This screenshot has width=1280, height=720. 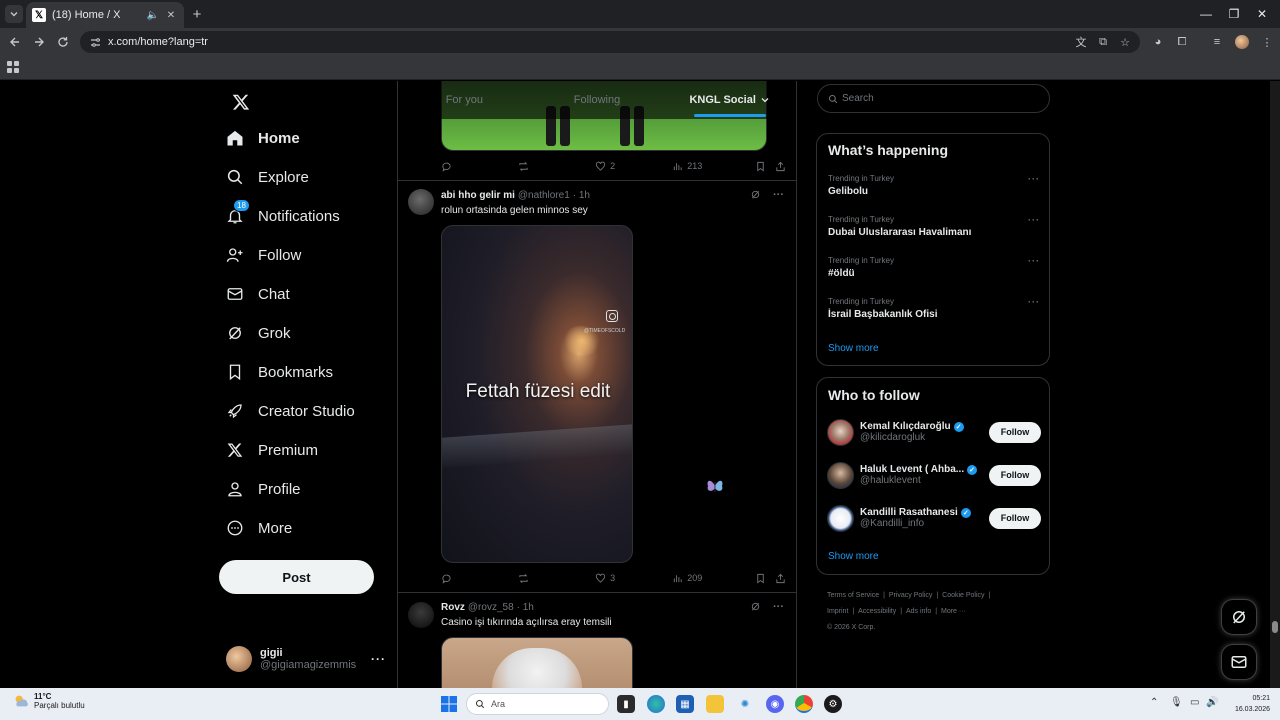 I want to click on like-button: 3, so click(x=633, y=578).